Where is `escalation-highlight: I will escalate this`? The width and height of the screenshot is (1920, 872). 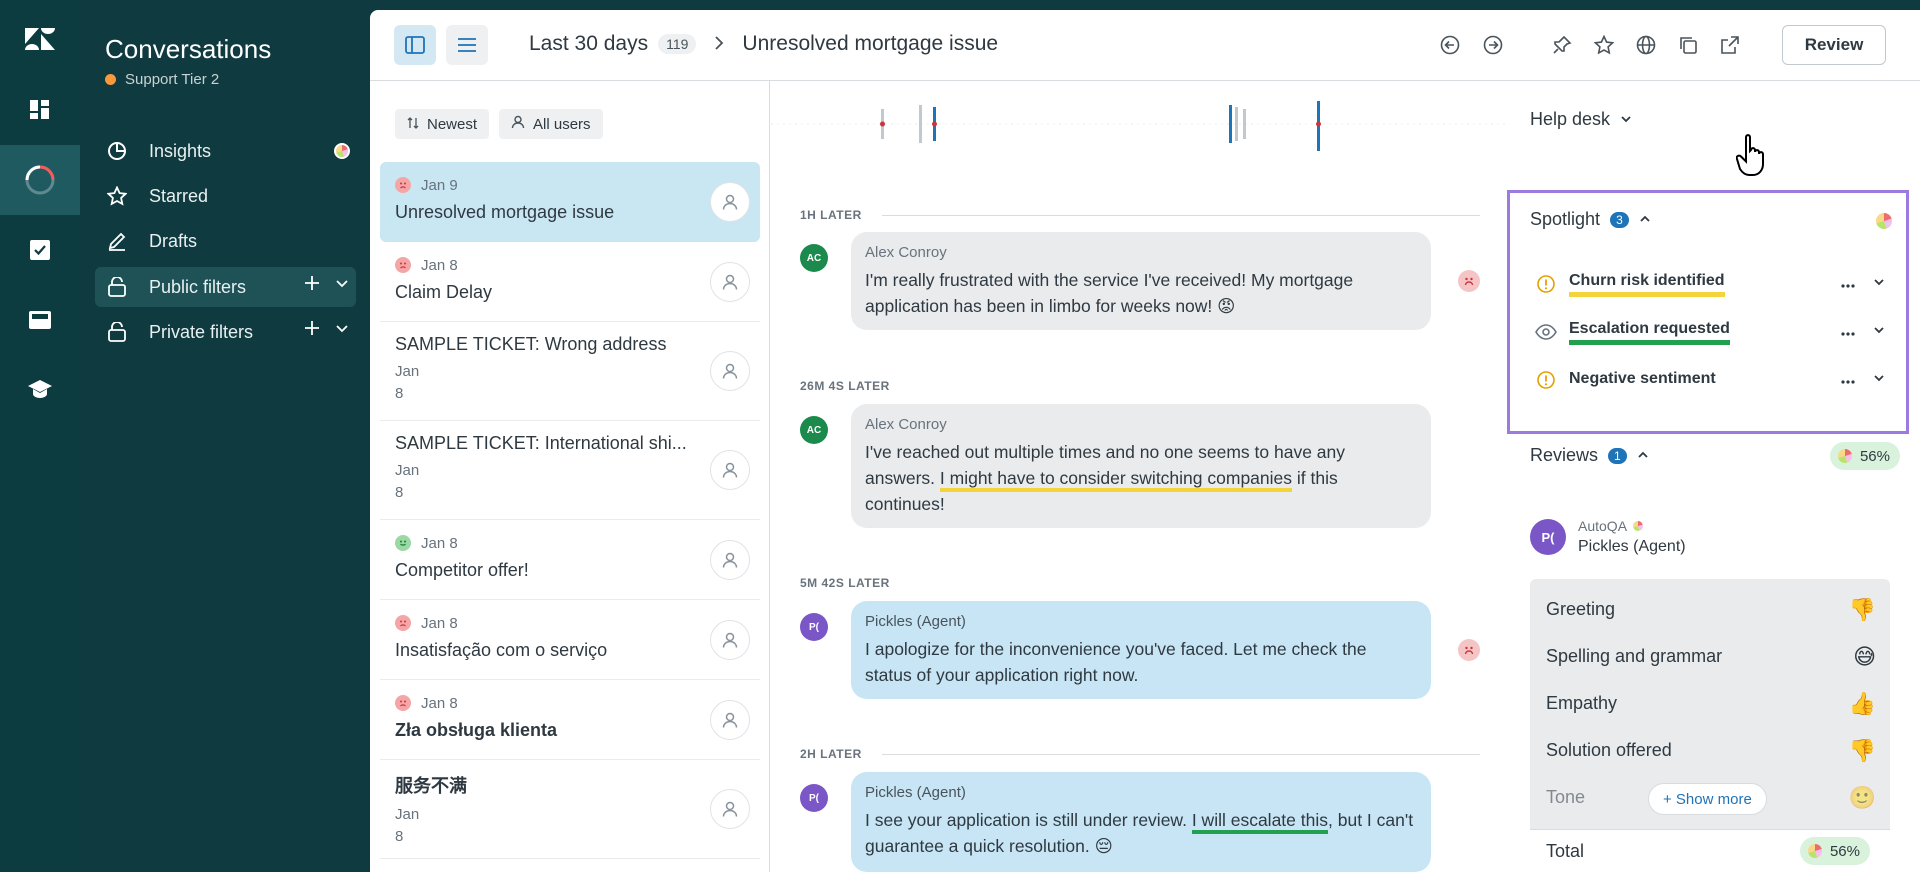 escalation-highlight: I will escalate this is located at coordinates (1259, 822).